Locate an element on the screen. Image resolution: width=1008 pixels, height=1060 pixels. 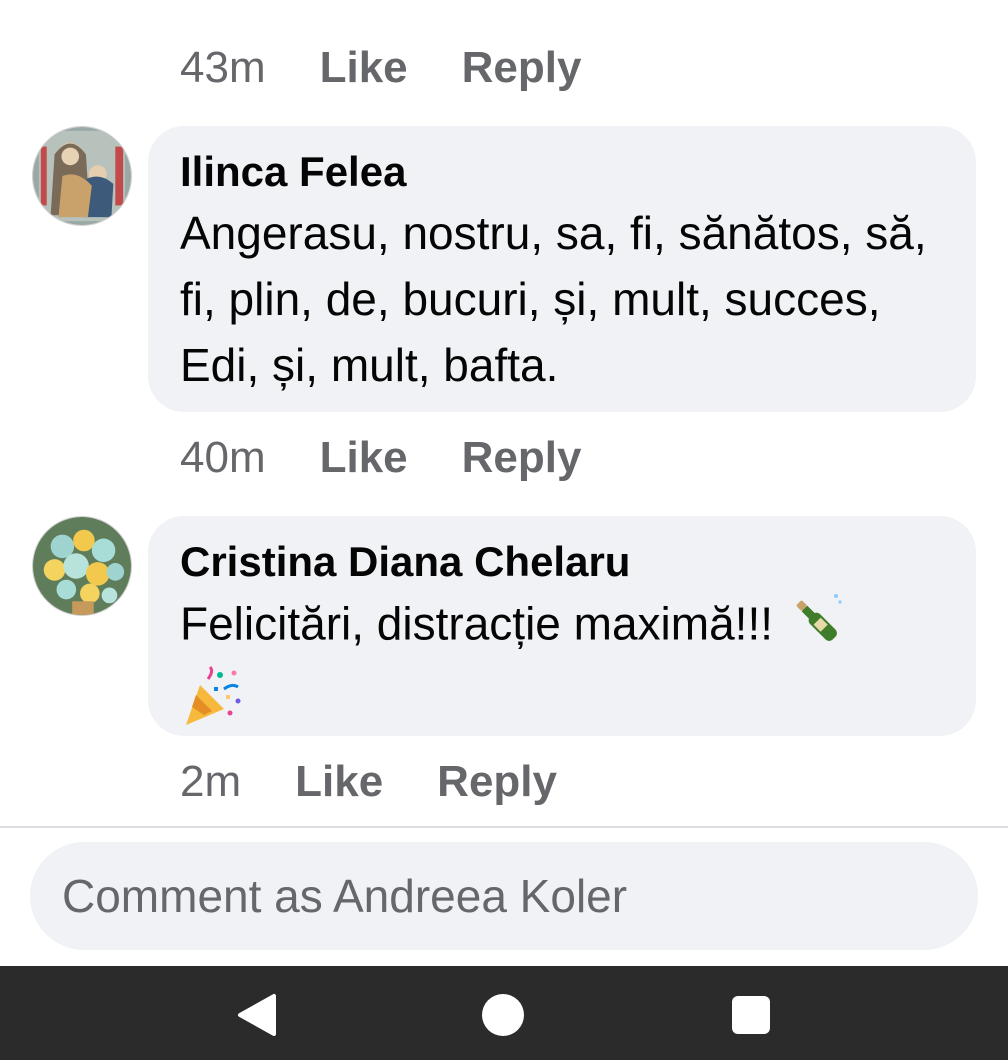
comment-input-placeholder: Comment as Andreea Koler is located at coordinates (345, 896).